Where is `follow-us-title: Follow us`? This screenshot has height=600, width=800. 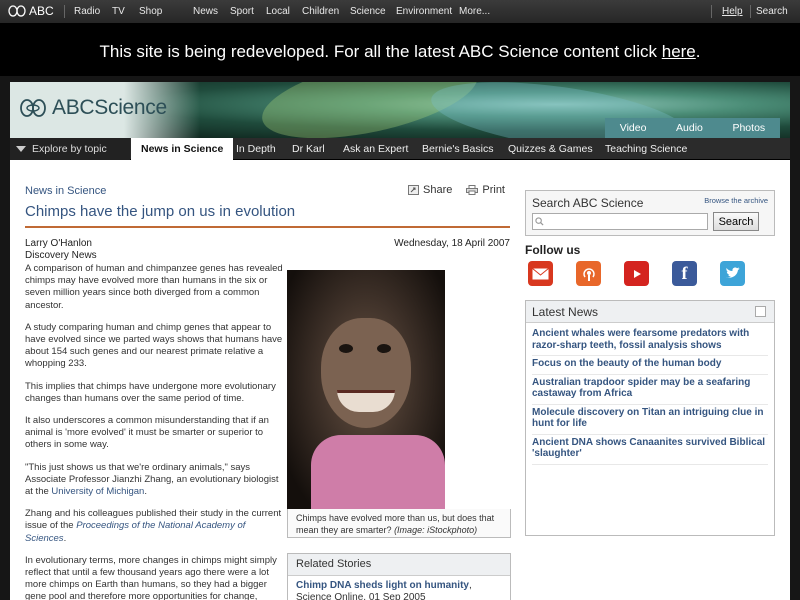
follow-us-title: Follow us is located at coordinates (553, 250).